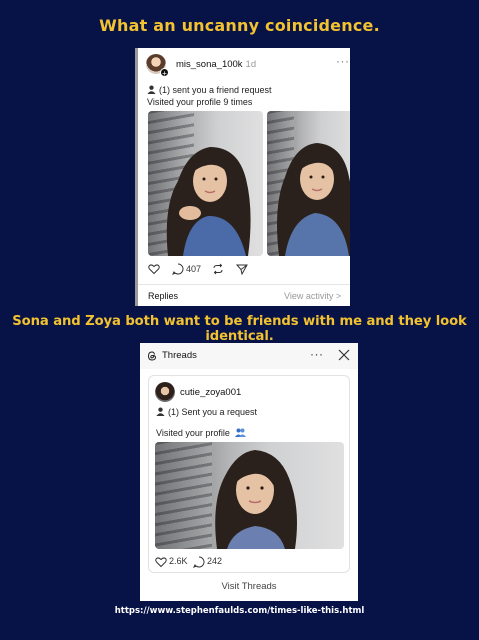  What do you see at coordinates (249, 586) in the screenshot?
I see `visit-threads-button: Visit Threads` at bounding box center [249, 586].